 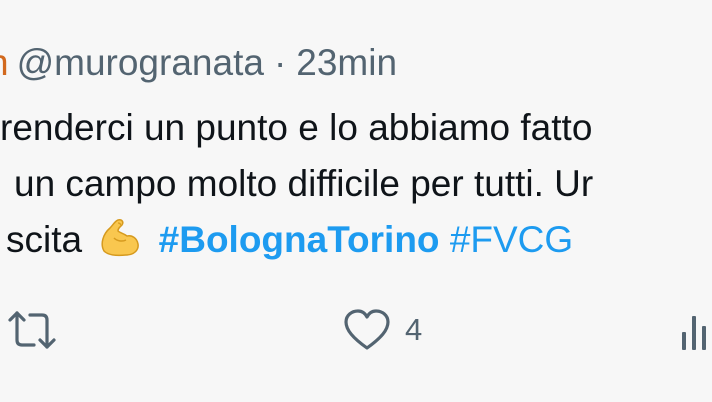 What do you see at coordinates (140, 62) in the screenshot?
I see `user-handle: @murogranata` at bounding box center [140, 62].